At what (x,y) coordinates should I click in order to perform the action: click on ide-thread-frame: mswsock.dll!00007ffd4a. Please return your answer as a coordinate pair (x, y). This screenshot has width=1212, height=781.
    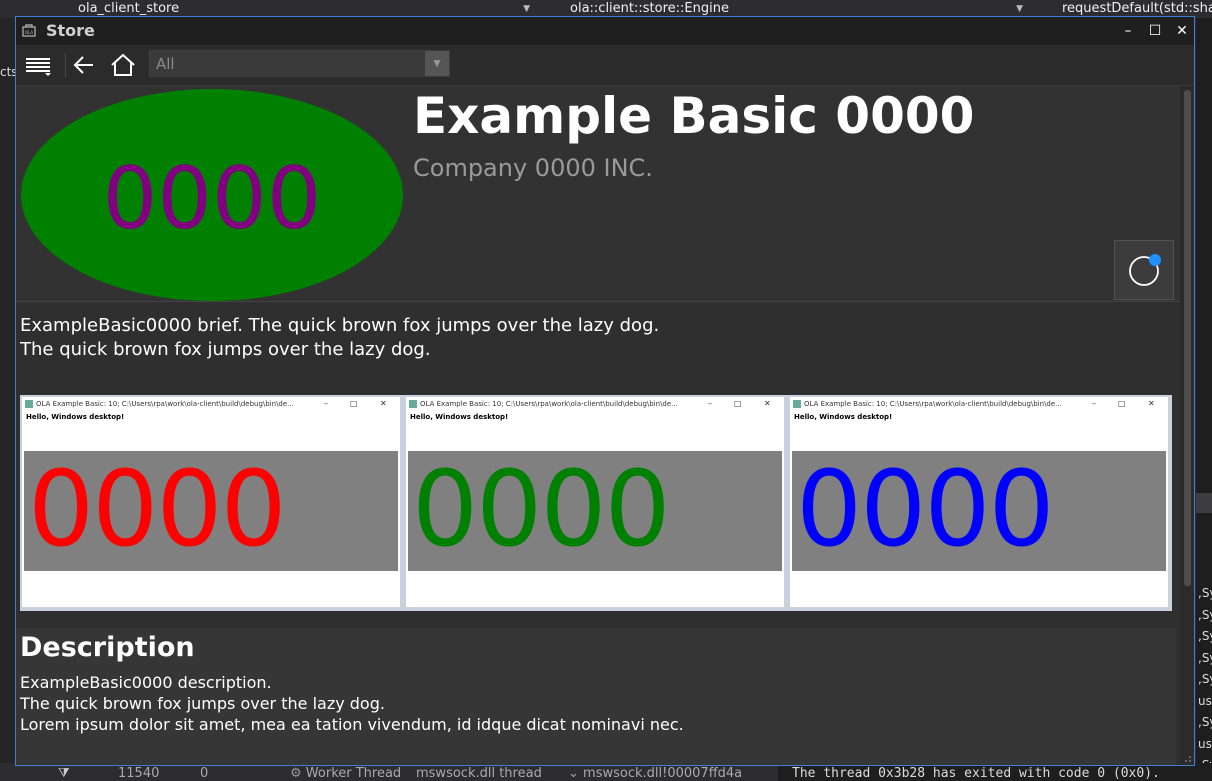
    Looking at the image, I should click on (663, 773).